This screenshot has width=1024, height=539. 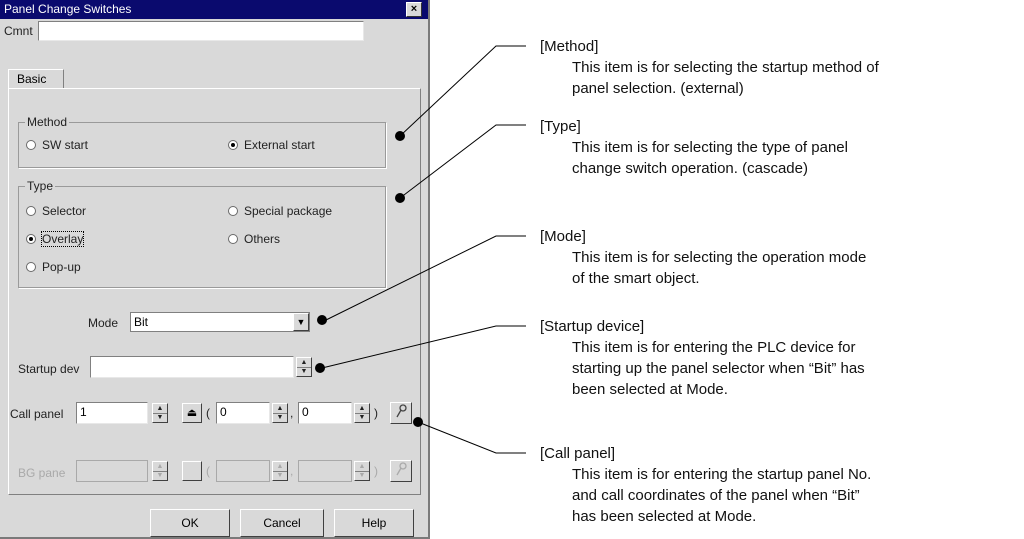 What do you see at coordinates (462, 91) in the screenshot?
I see `method-leader-line` at bounding box center [462, 91].